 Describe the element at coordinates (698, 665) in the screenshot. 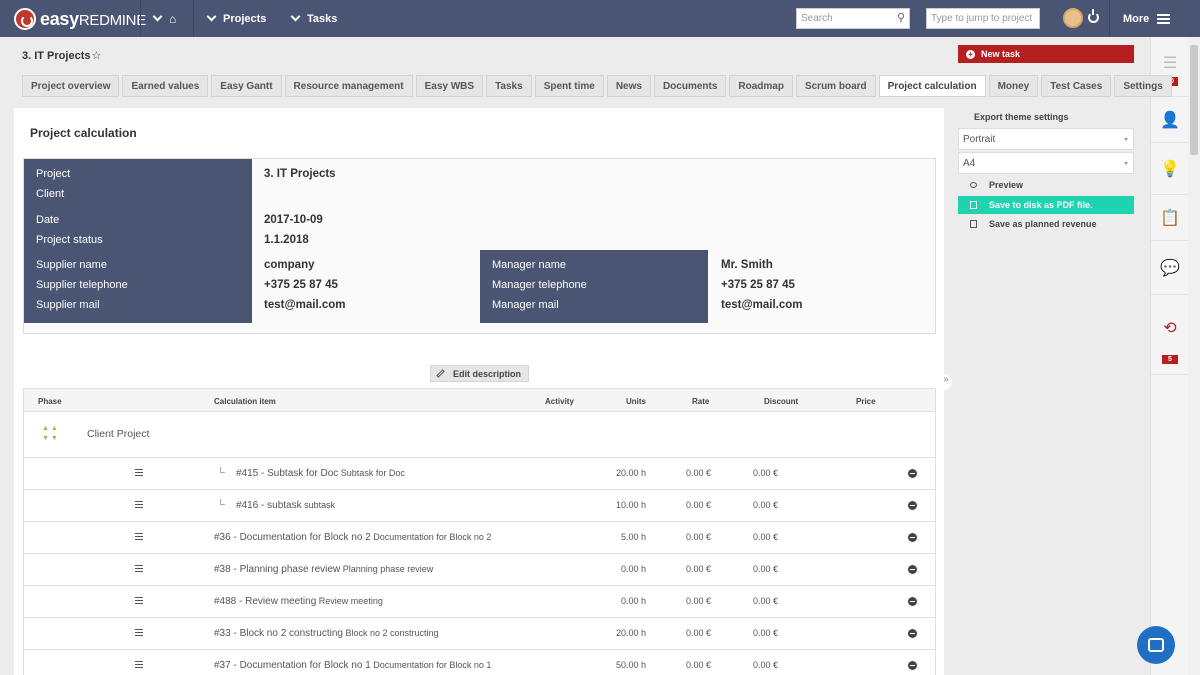

I see `item-rate: 0.00 €` at that location.